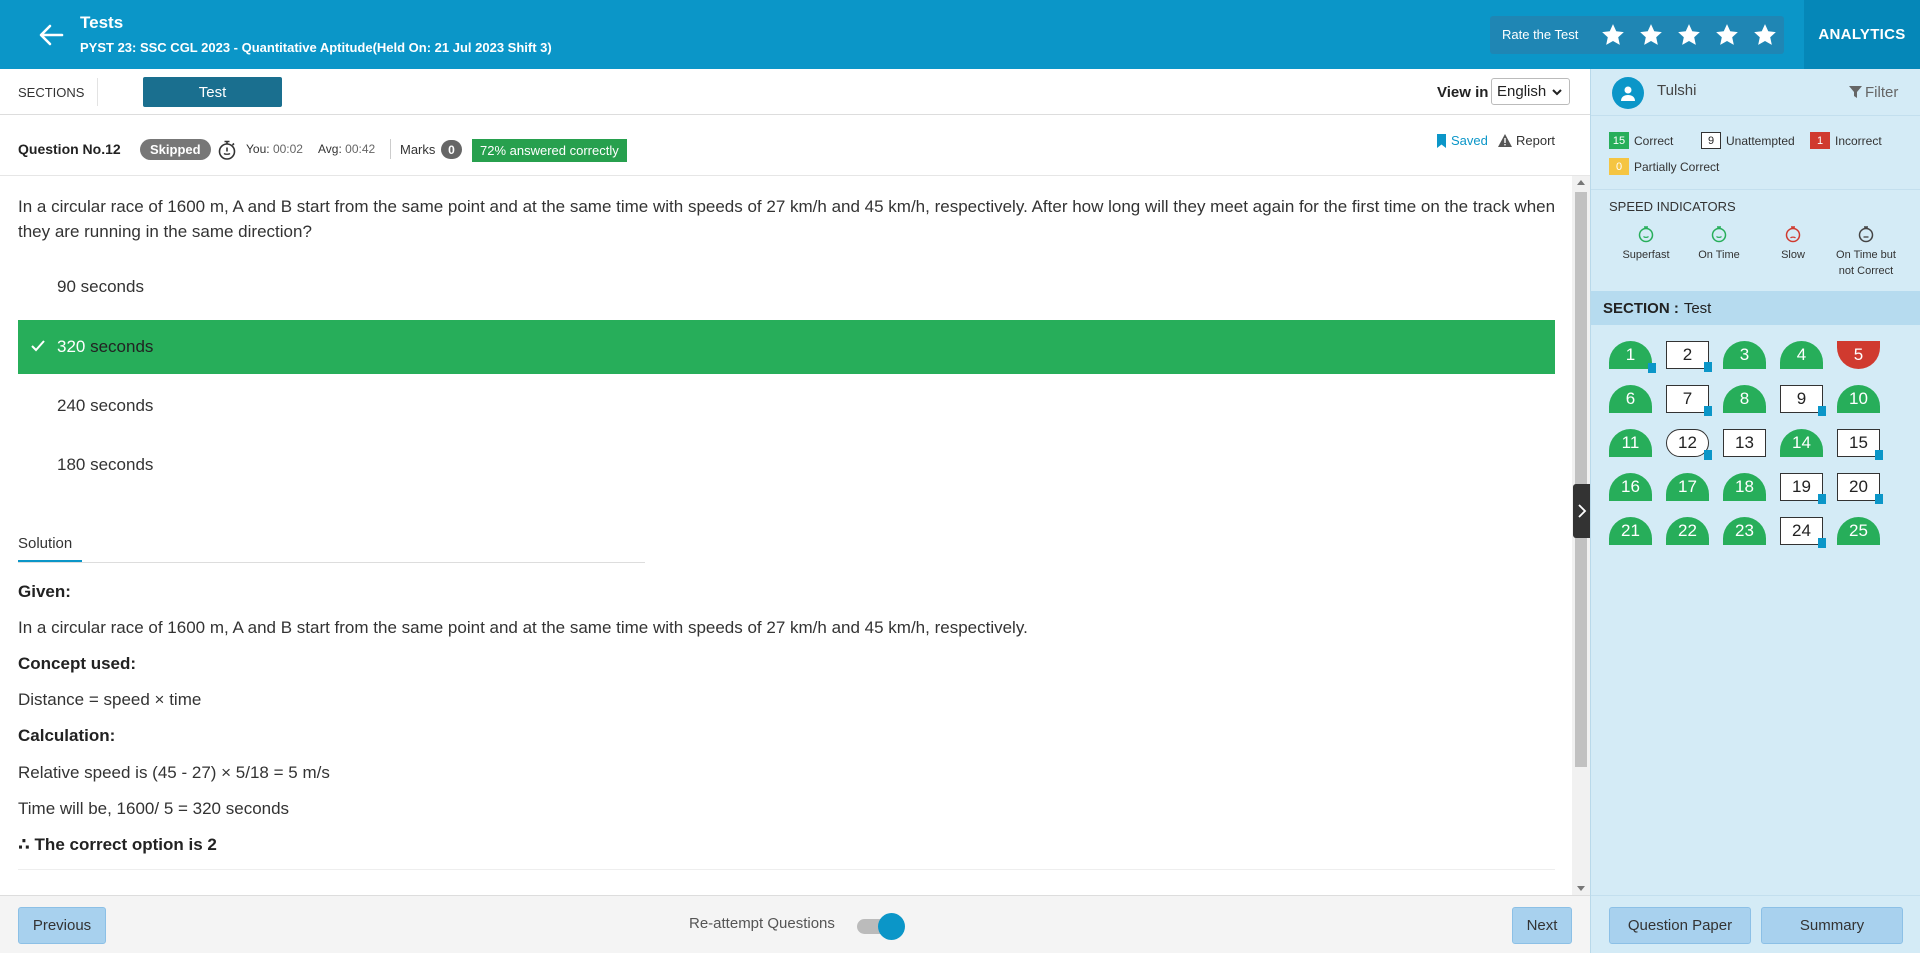 This screenshot has width=1920, height=953. What do you see at coordinates (1632, 357) in the screenshot?
I see `question-1-button: 1` at bounding box center [1632, 357].